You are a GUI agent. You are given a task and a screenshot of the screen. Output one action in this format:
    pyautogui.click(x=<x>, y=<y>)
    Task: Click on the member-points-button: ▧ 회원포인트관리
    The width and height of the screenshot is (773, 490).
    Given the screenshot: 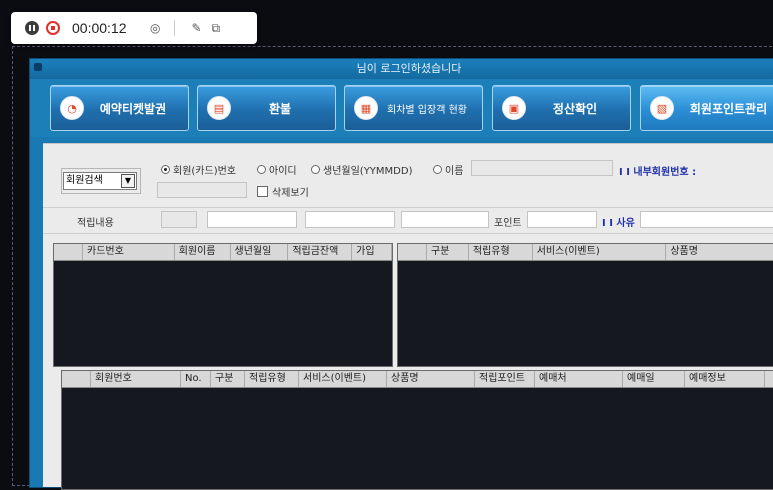 What is the action you would take?
    pyautogui.click(x=706, y=108)
    